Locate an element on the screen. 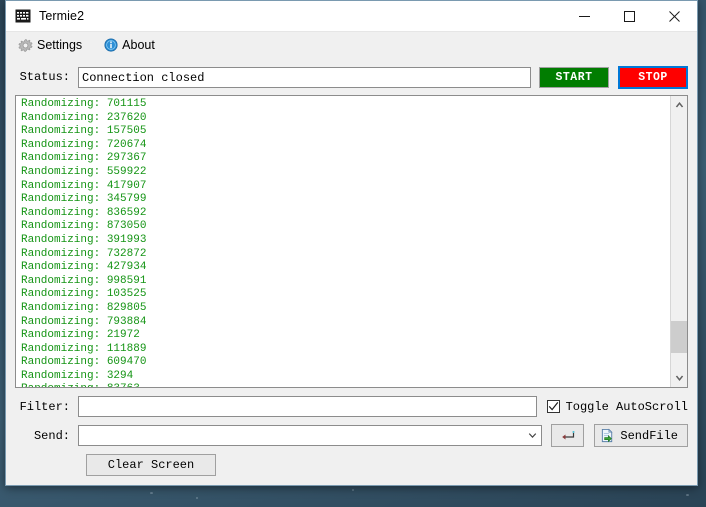  start-button: START is located at coordinates (574, 77).